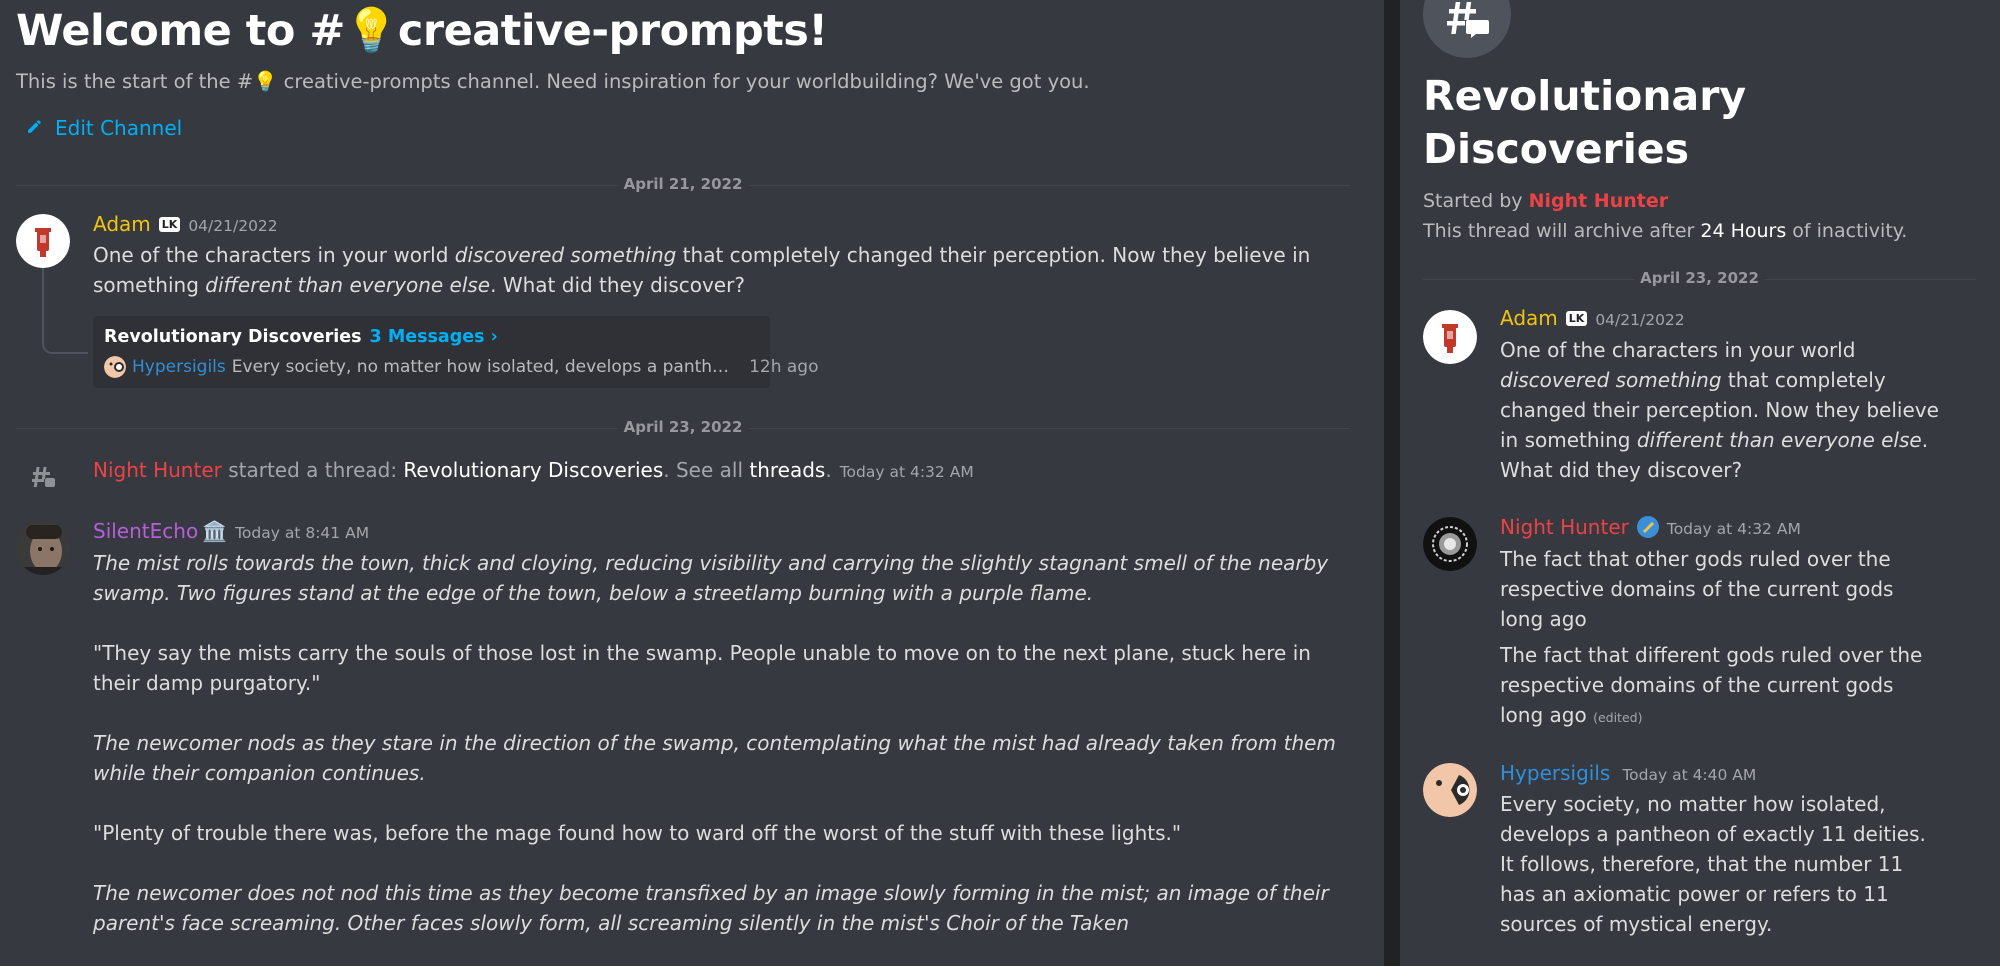 This screenshot has height=966, width=2000. What do you see at coordinates (1555, 773) in the screenshot?
I see `username-hypersigils: Hypersigils` at bounding box center [1555, 773].